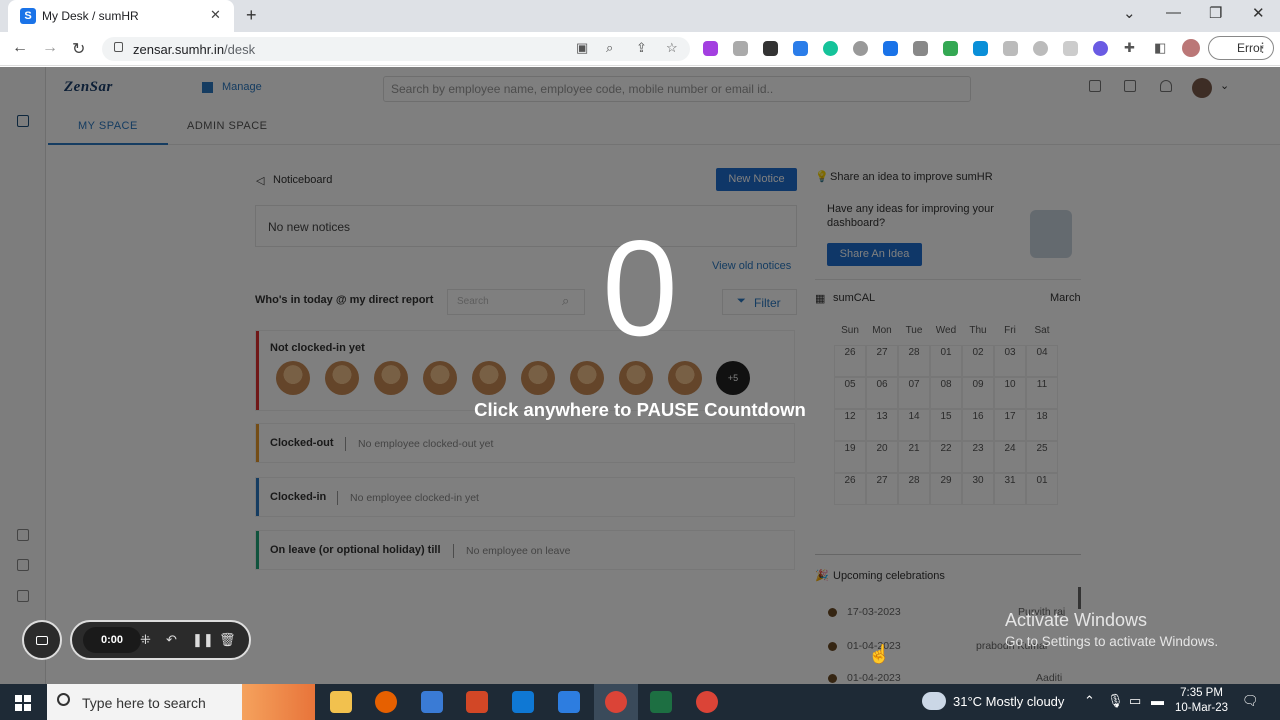  What do you see at coordinates (1112, 641) in the screenshot?
I see `activate-windows-subtitle: Go to Settings to activate Windows.` at bounding box center [1112, 641].